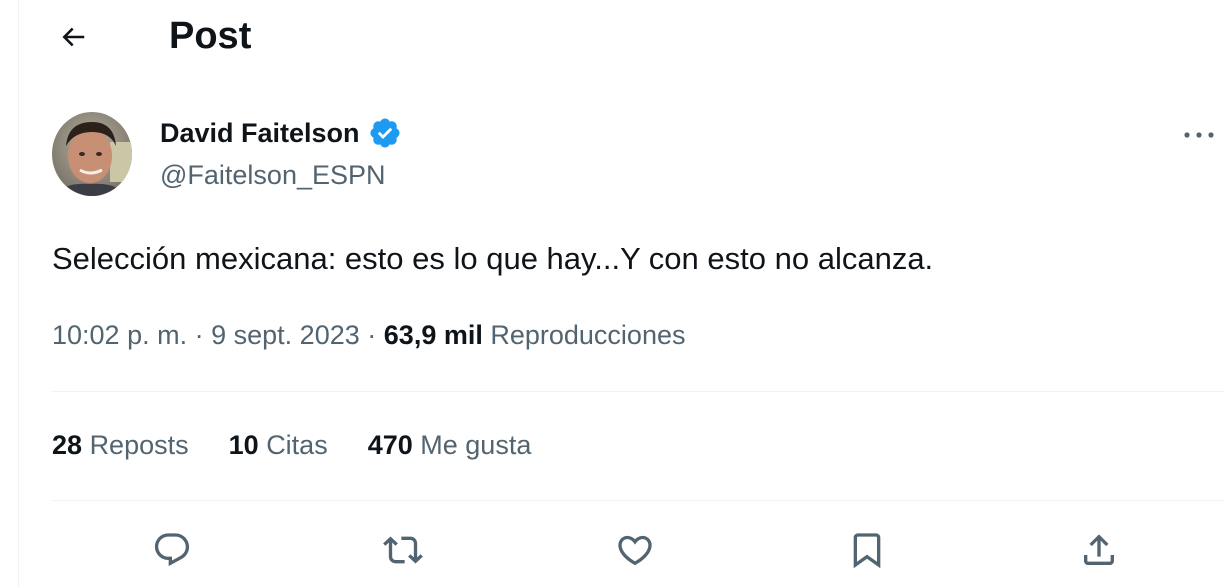 The image size is (1224, 587). I want to click on like-button, so click(635, 550).